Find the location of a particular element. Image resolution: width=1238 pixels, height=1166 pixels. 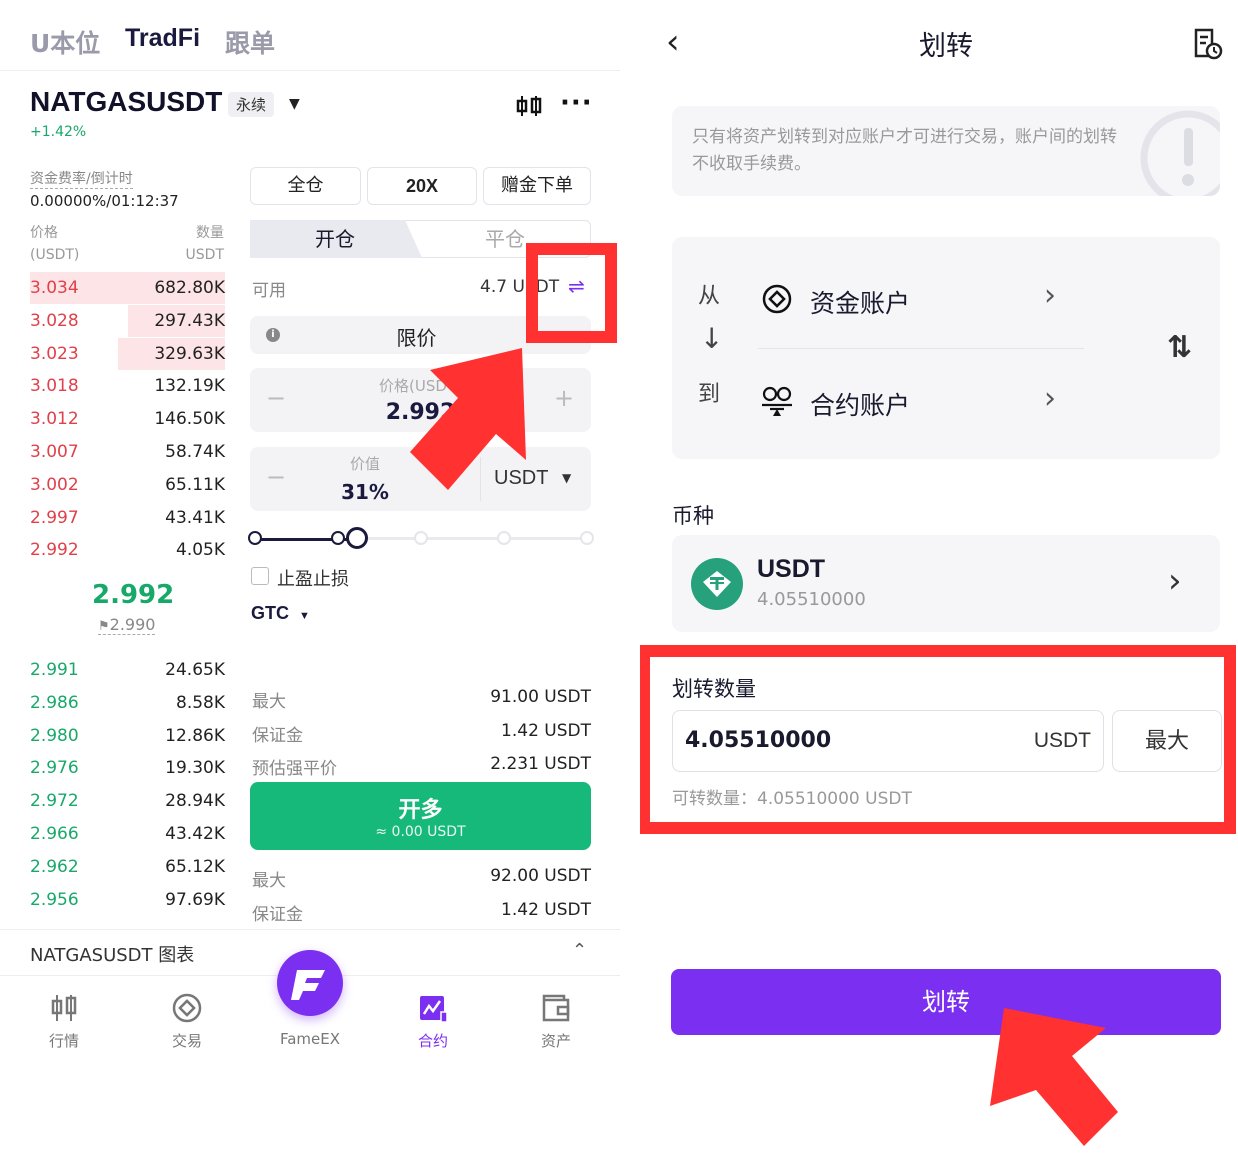

orderbook-row: 3.007 58.74K is located at coordinates (127, 452).